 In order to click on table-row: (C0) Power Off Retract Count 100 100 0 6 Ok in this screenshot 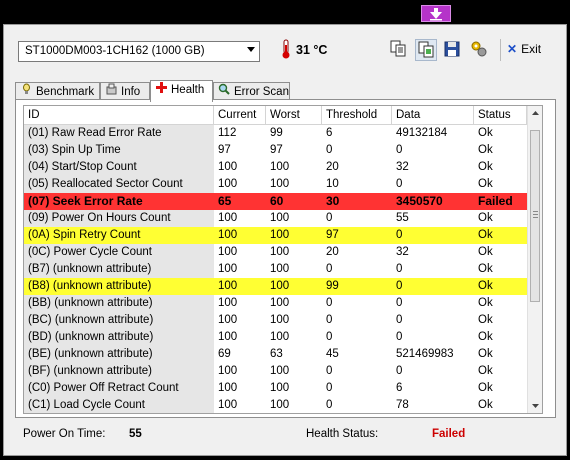, I will do `click(275, 388)`.